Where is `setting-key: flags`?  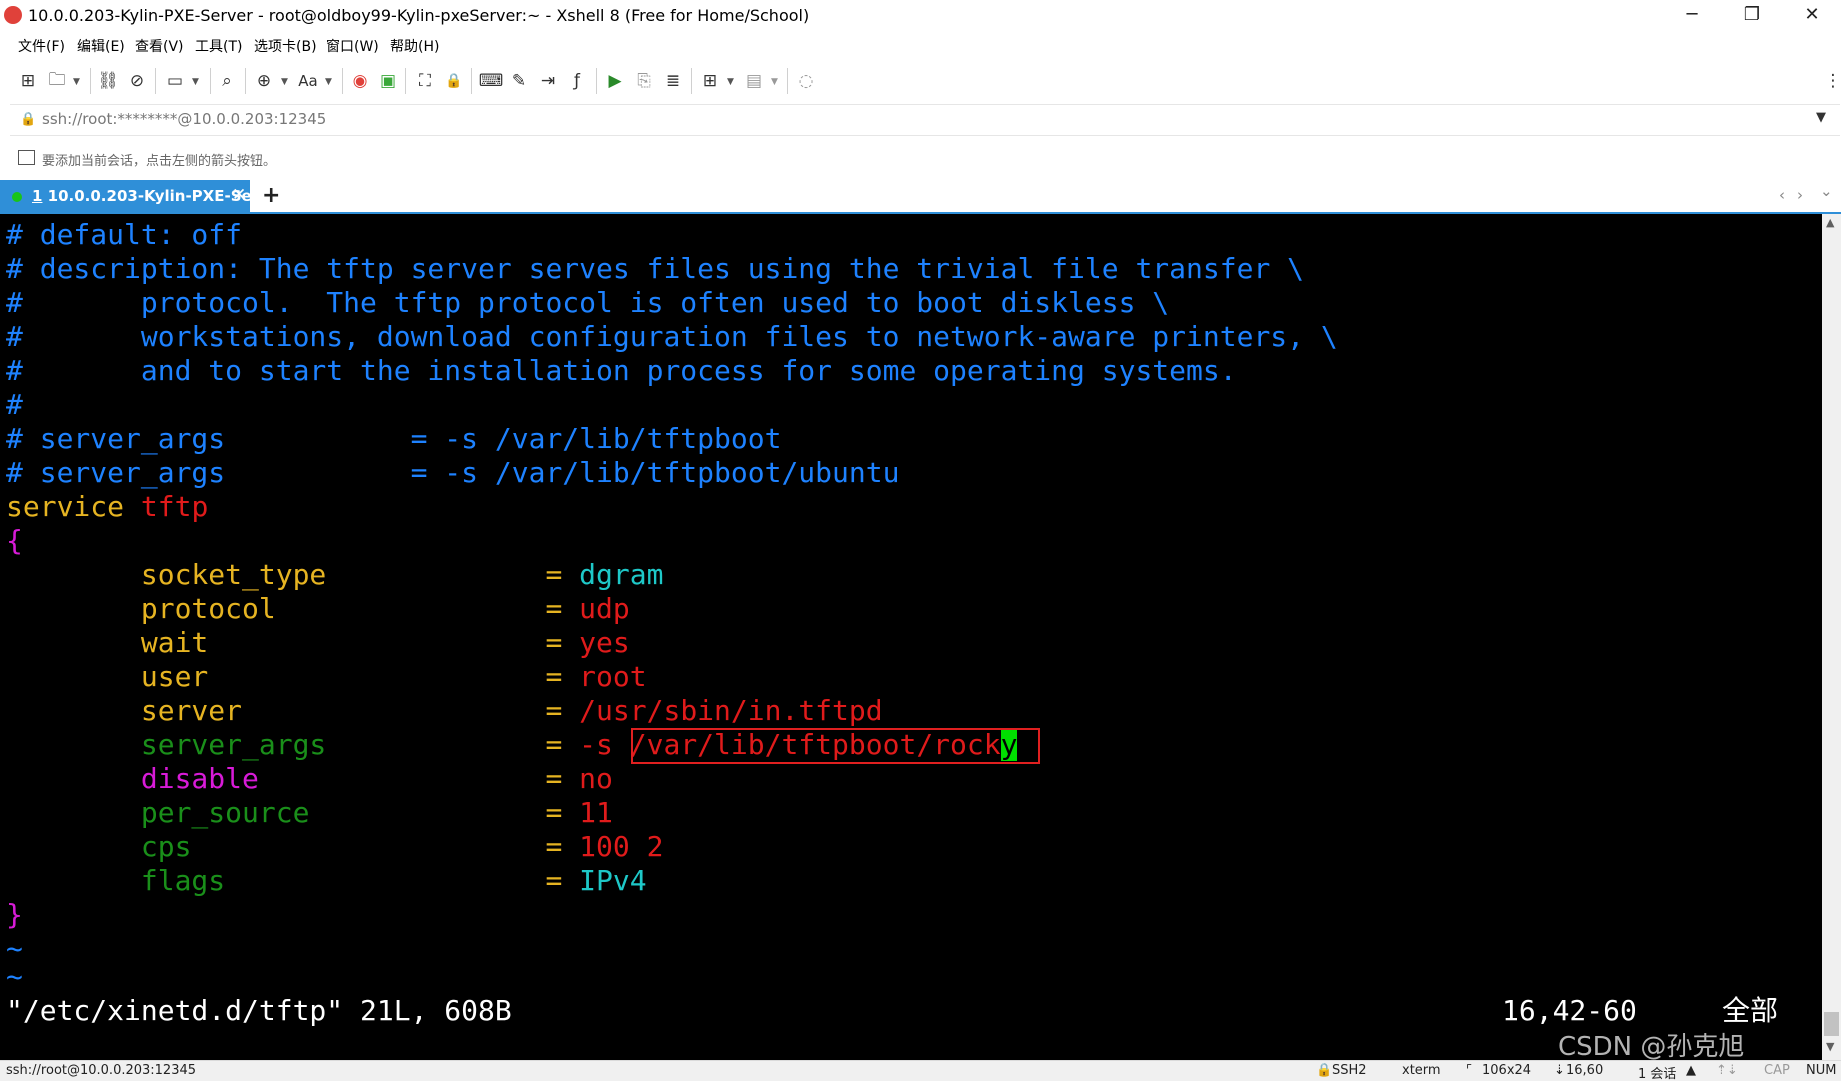 setting-key: flags is located at coordinates (183, 880).